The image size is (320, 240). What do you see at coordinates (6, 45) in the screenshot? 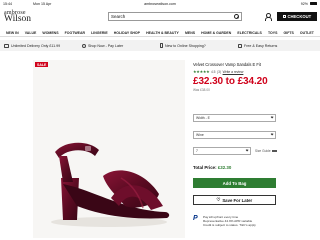
I see `truck-icon` at bounding box center [6, 45].